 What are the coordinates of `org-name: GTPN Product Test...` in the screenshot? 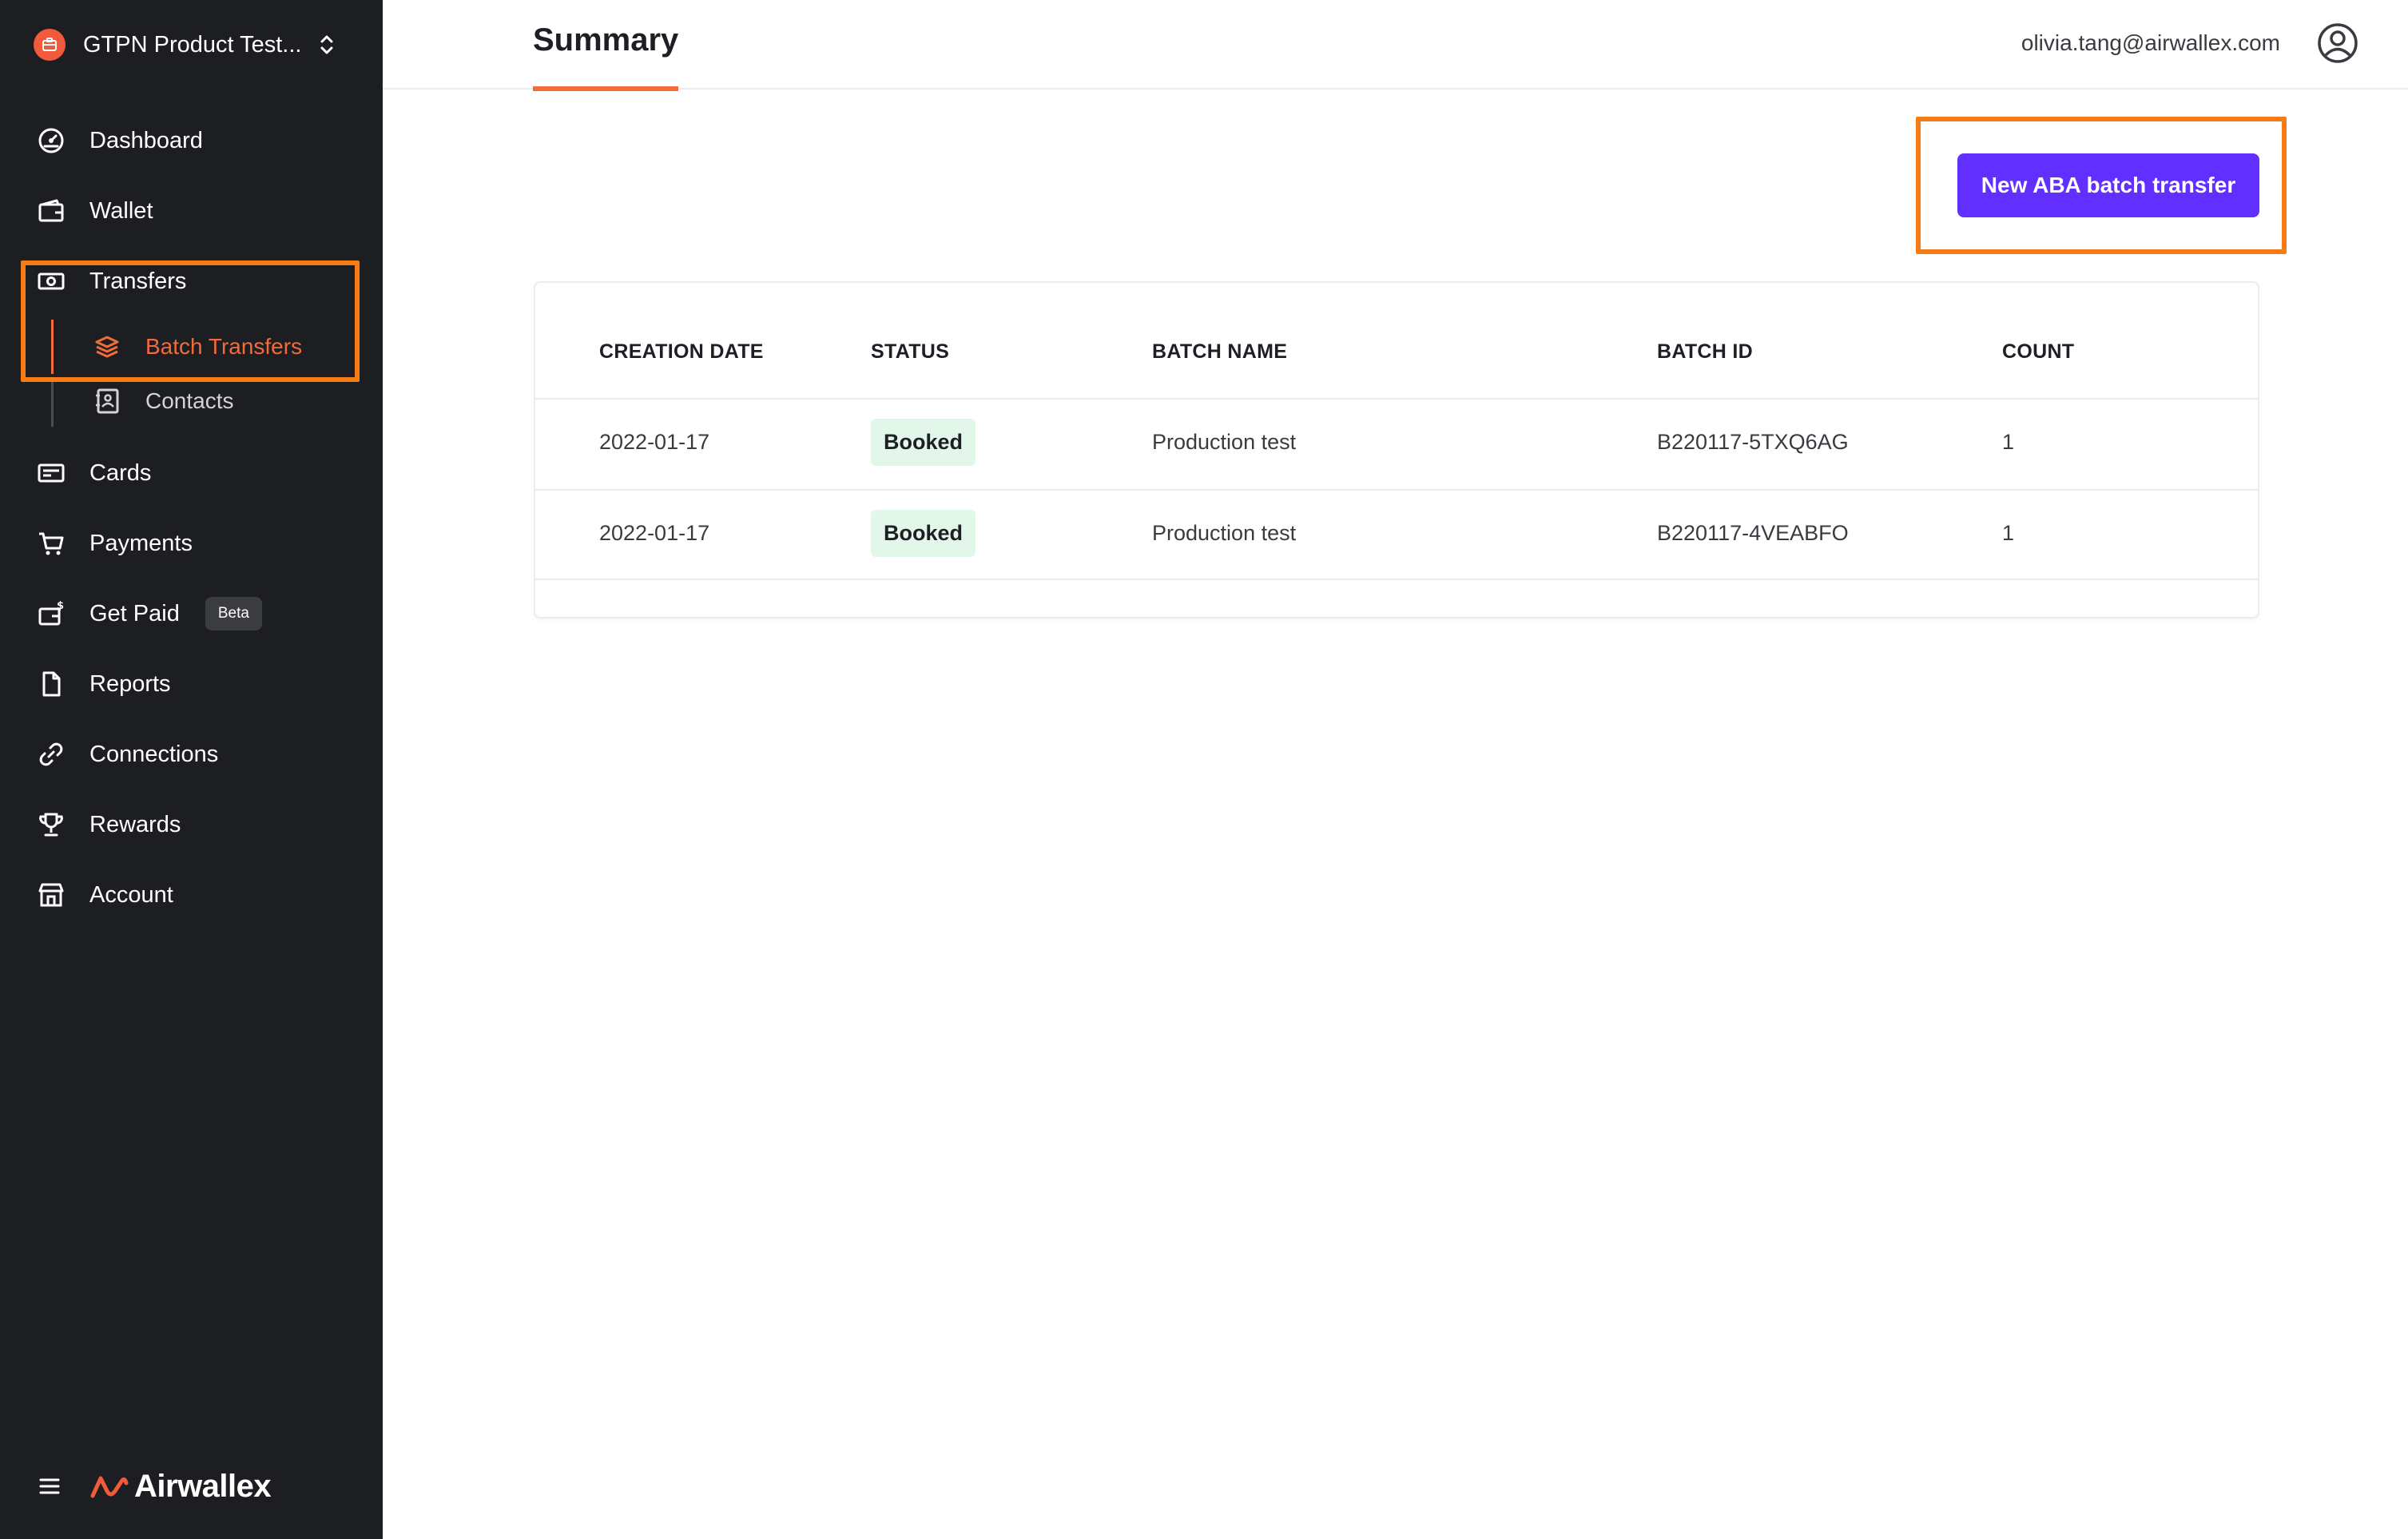 It's located at (193, 45).